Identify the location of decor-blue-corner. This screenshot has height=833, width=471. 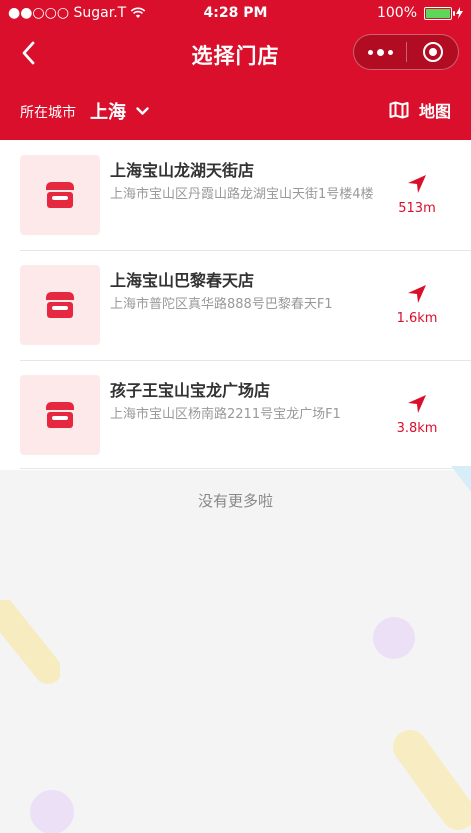
(461, 479).